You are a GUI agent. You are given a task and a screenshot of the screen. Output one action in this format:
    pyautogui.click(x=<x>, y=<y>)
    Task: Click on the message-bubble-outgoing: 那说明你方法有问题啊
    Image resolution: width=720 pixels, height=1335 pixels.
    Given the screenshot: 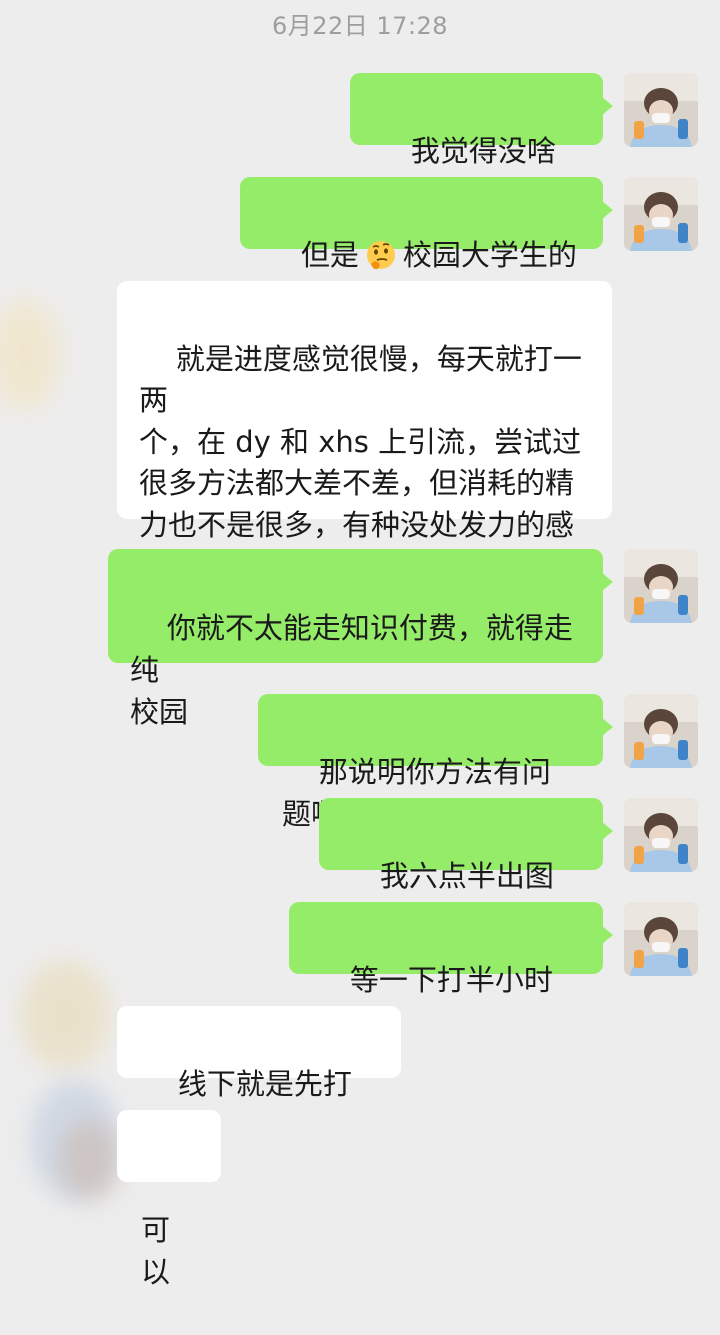 What is the action you would take?
    pyautogui.click(x=435, y=762)
    